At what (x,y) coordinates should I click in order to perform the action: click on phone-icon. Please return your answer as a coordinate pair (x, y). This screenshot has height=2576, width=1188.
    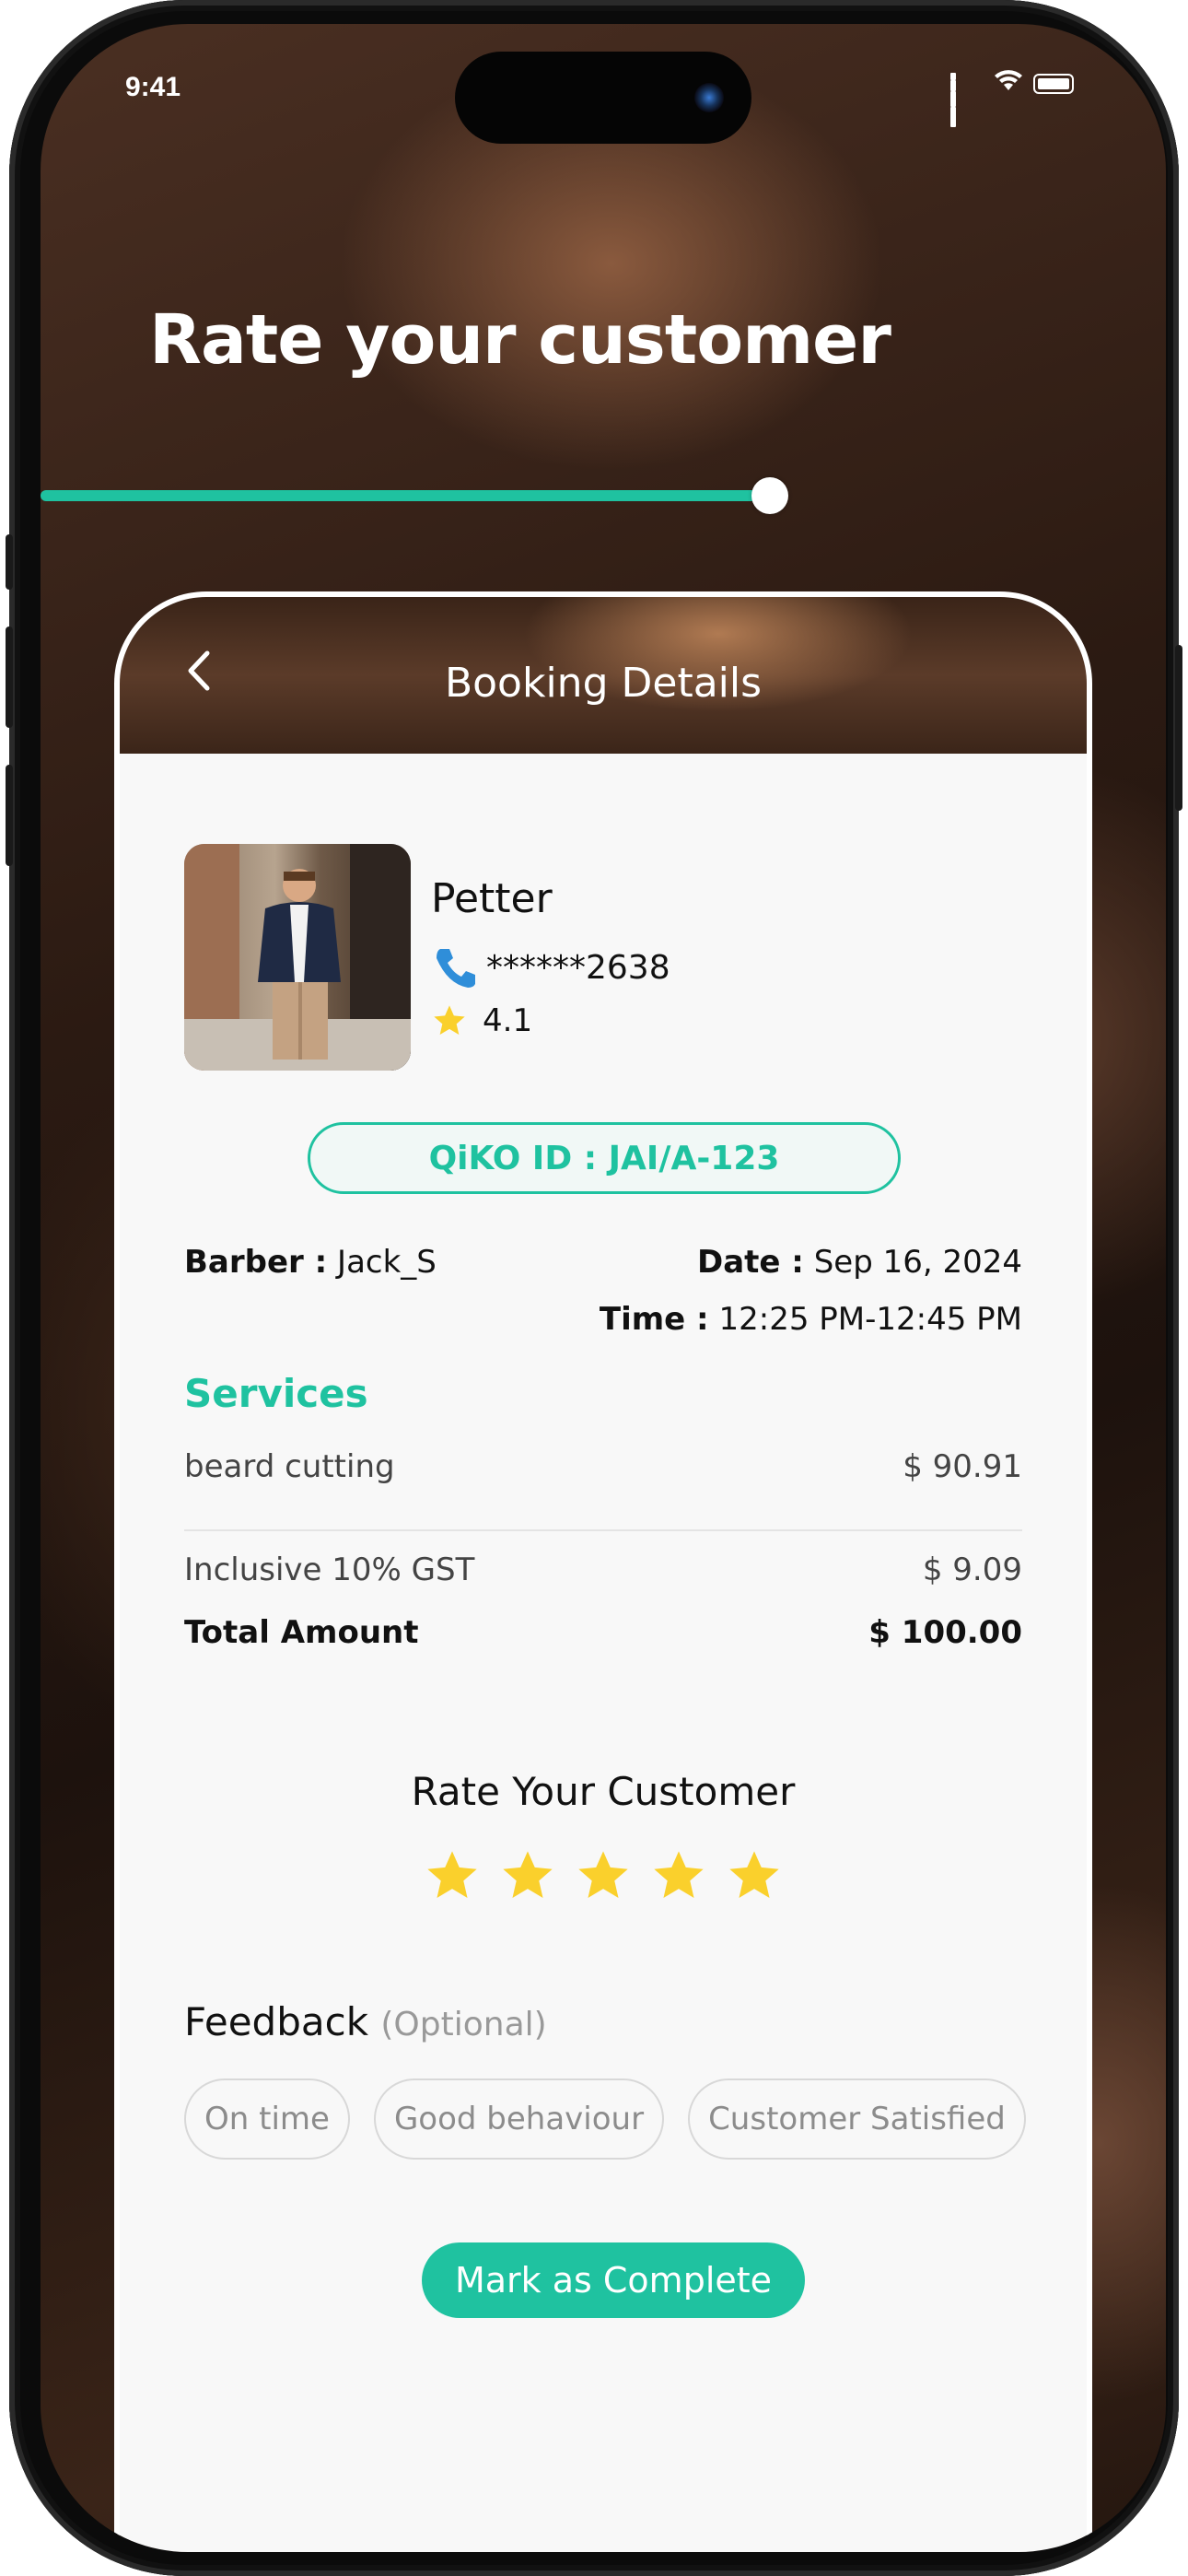
    Looking at the image, I should click on (456, 968).